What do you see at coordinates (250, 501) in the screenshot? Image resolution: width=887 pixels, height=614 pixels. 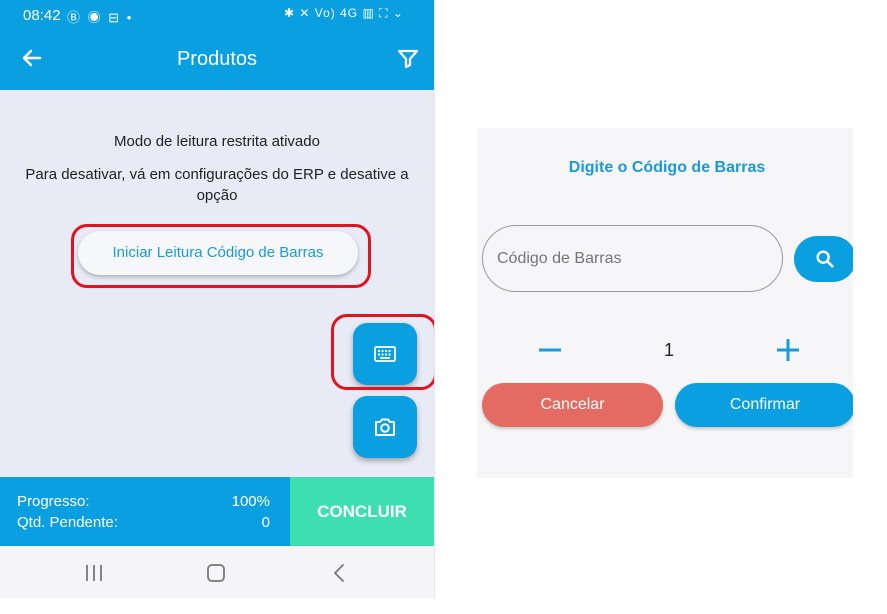 I see `progress-value: 100%` at bounding box center [250, 501].